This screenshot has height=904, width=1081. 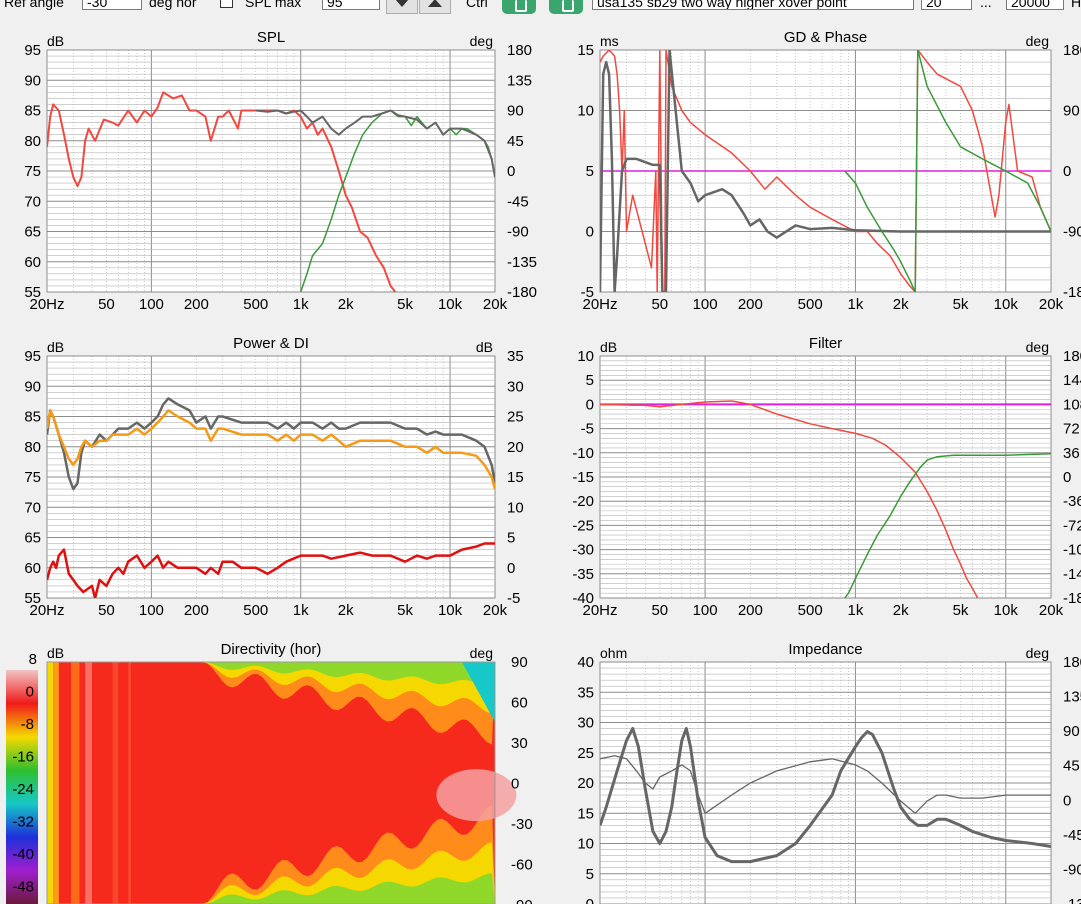 What do you see at coordinates (1071, 429) in the screenshot?
I see `y2-tick-label: 72` at bounding box center [1071, 429].